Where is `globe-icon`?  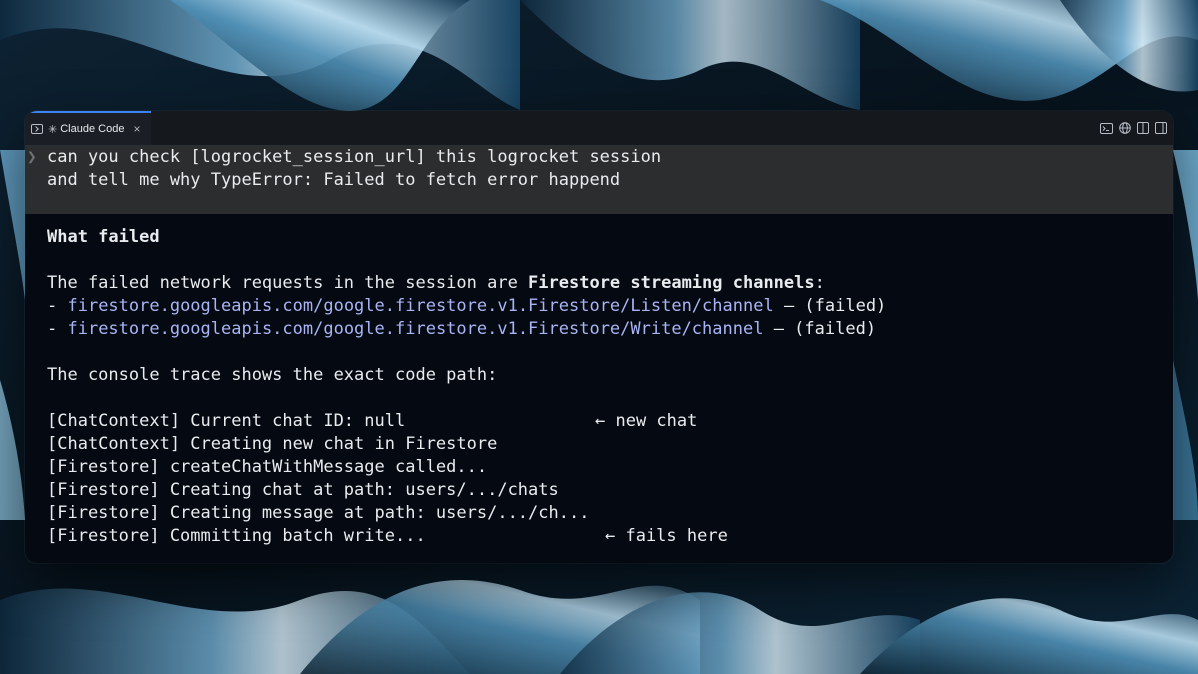 globe-icon is located at coordinates (1124, 128).